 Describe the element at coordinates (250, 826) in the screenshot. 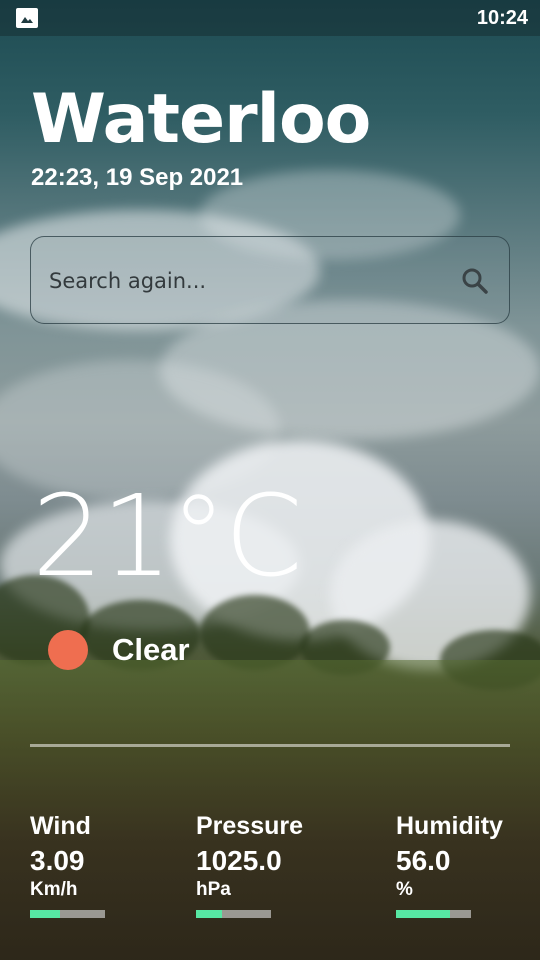

I see `stat-label: Pressure` at that location.